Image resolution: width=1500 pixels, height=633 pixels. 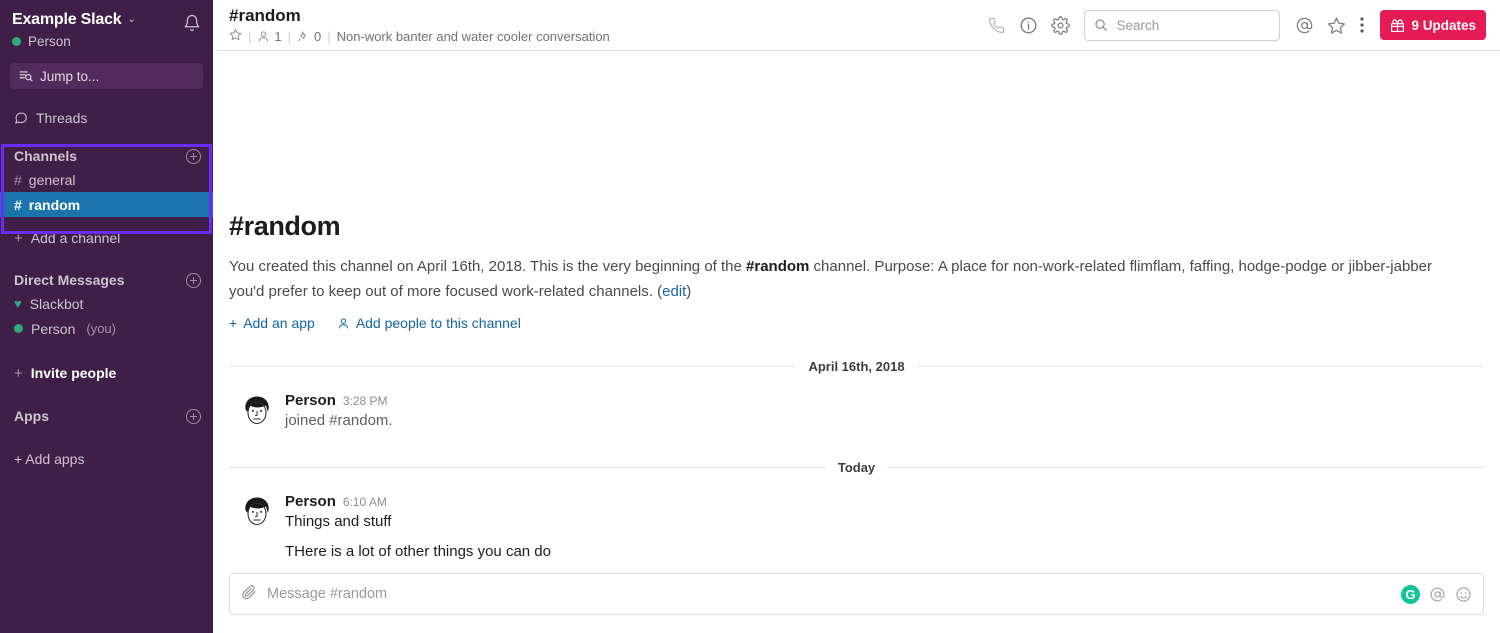 I want to click on sidebar-item-channel-random: # random, so click(x=106, y=204).